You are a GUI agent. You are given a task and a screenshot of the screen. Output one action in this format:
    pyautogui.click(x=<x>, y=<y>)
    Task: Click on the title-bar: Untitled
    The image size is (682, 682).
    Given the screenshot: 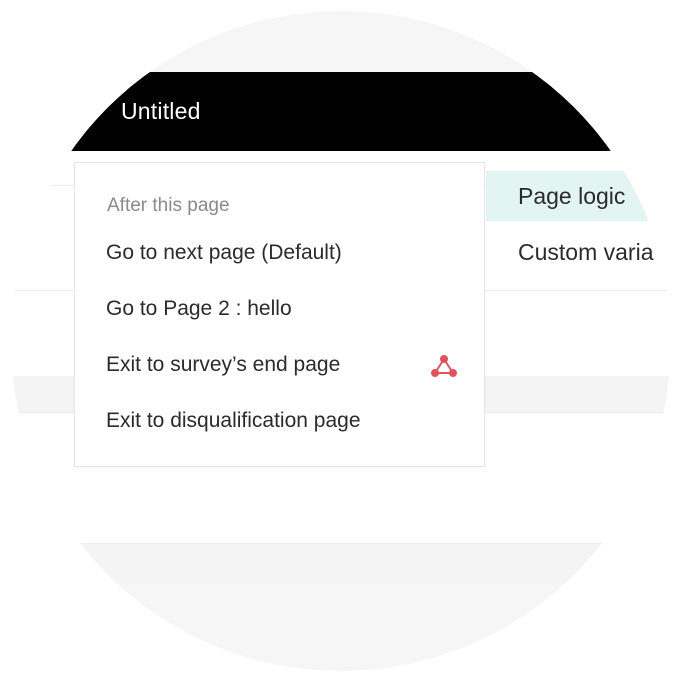 What is the action you would take?
    pyautogui.click(x=341, y=111)
    